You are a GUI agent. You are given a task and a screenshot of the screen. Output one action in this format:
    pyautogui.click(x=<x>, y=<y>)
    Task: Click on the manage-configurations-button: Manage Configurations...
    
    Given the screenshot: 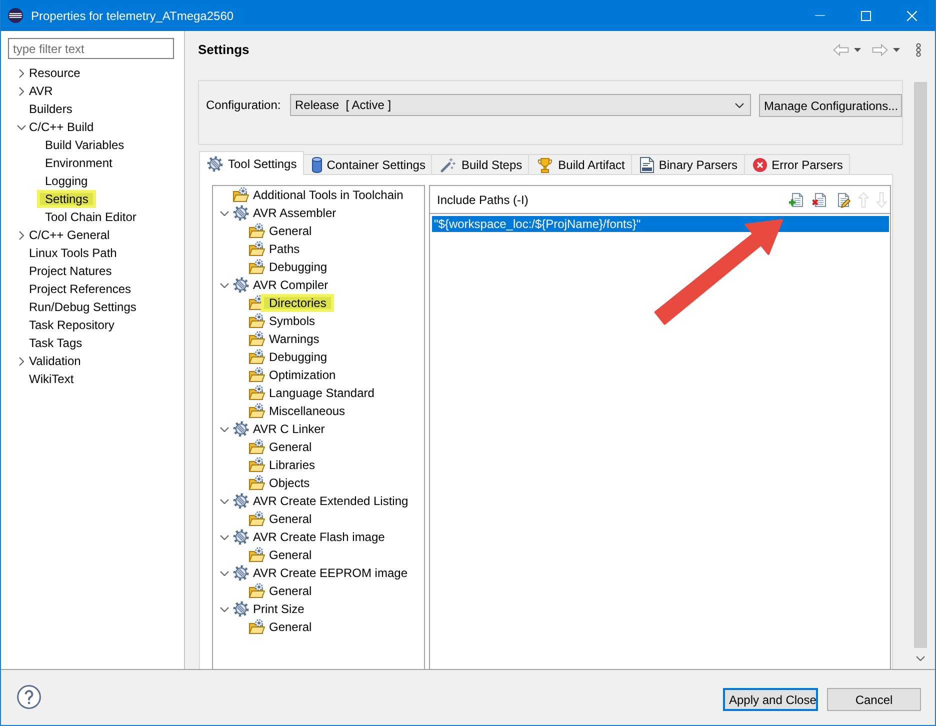 What is the action you would take?
    pyautogui.click(x=830, y=105)
    